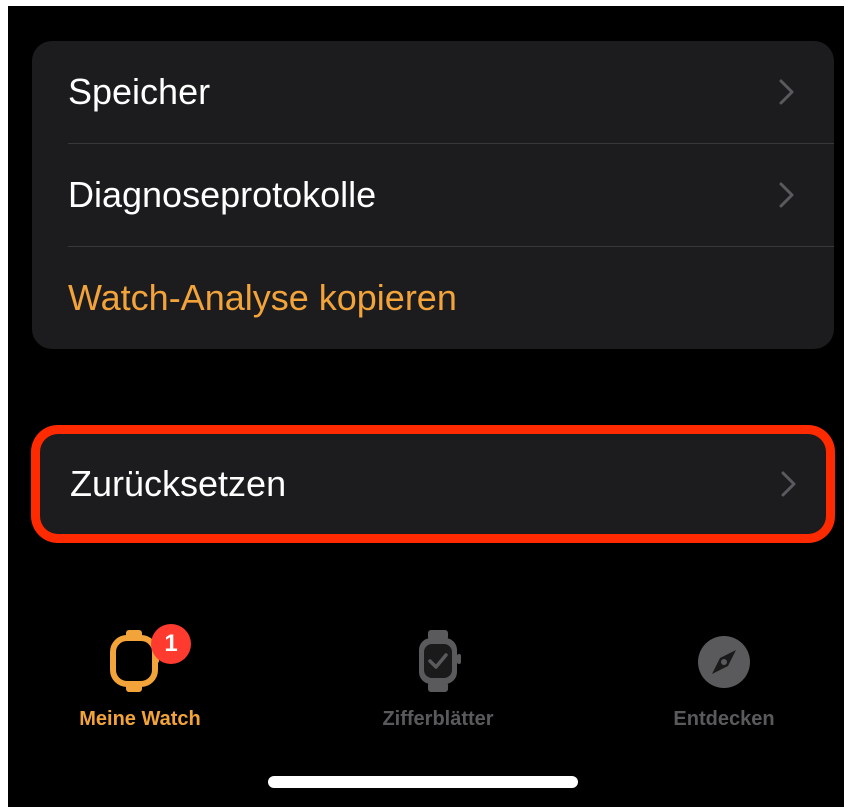  Describe the element at coordinates (423, 782) in the screenshot. I see `home-indicator` at that location.